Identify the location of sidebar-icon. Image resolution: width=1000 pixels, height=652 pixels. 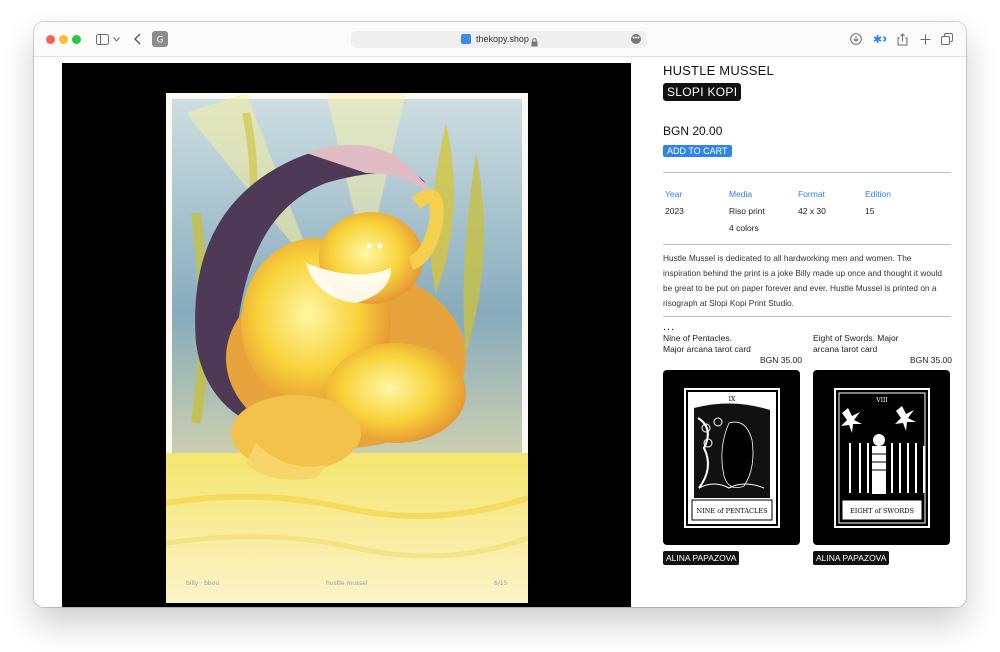
(102, 39).